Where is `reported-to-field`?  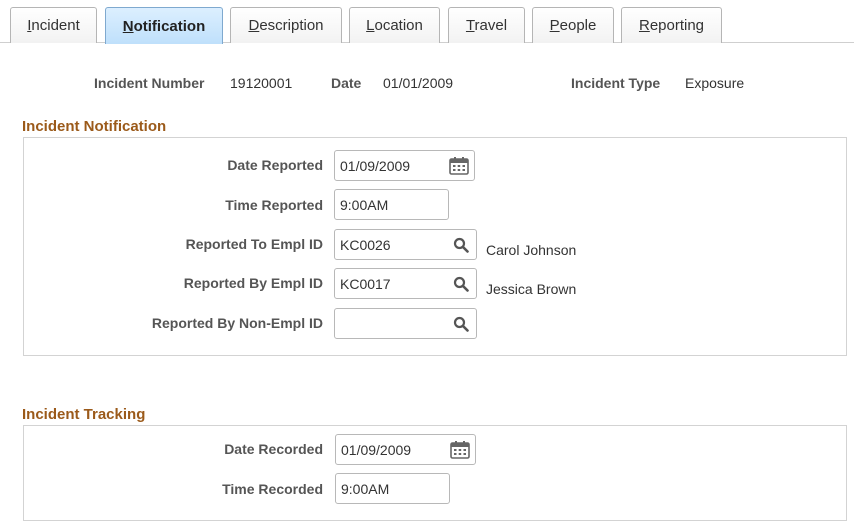 reported-to-field is located at coordinates (405, 244).